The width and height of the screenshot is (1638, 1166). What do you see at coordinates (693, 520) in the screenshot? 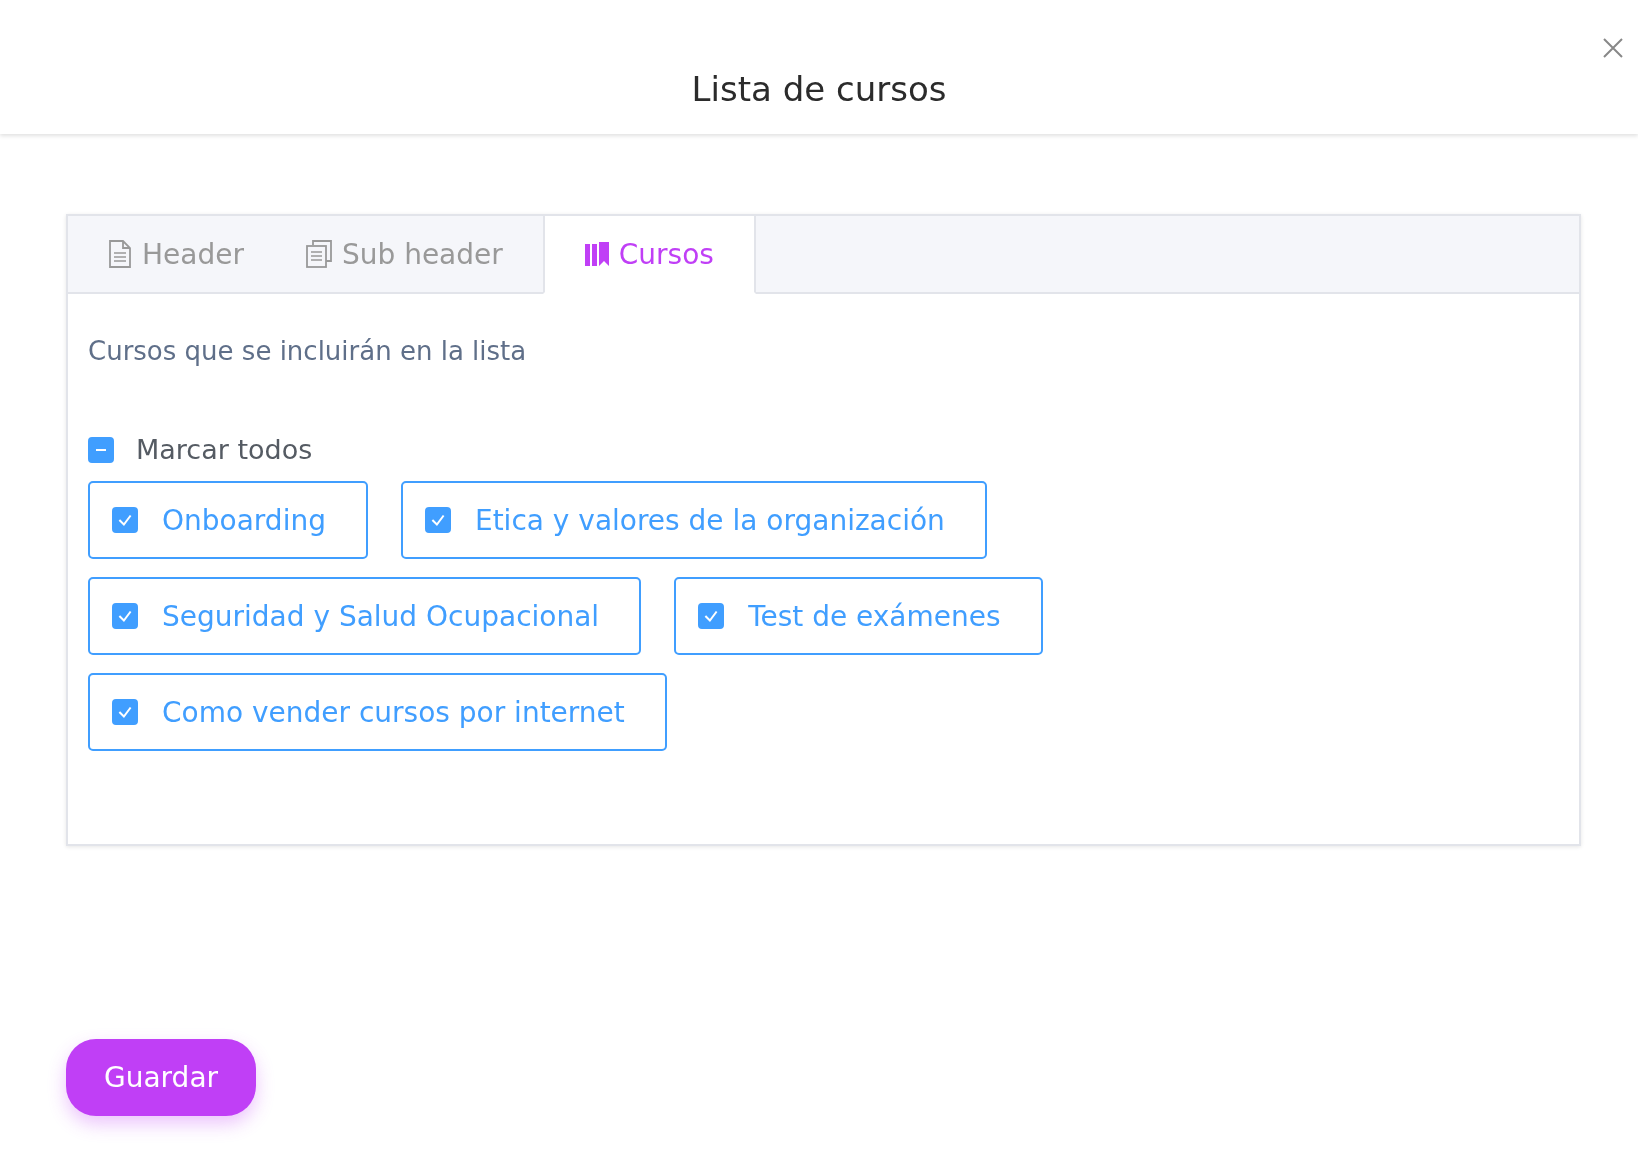
I see `course-option: Etica y valores de la organización` at bounding box center [693, 520].